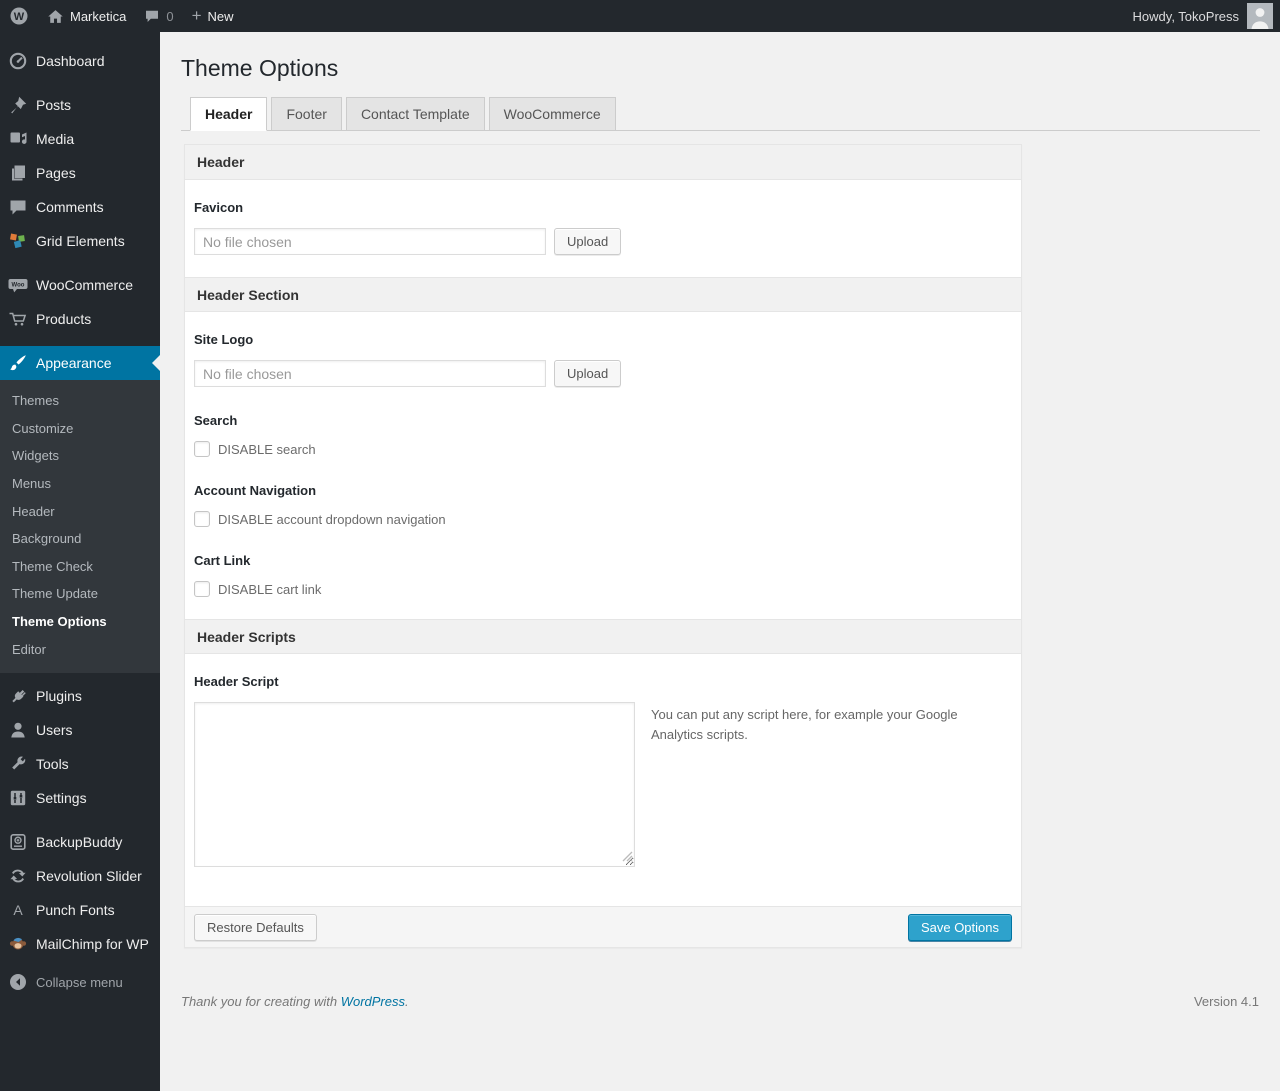 This screenshot has height=1091, width=1280. What do you see at coordinates (80, 539) in the screenshot?
I see `submenu-item-background: Background` at bounding box center [80, 539].